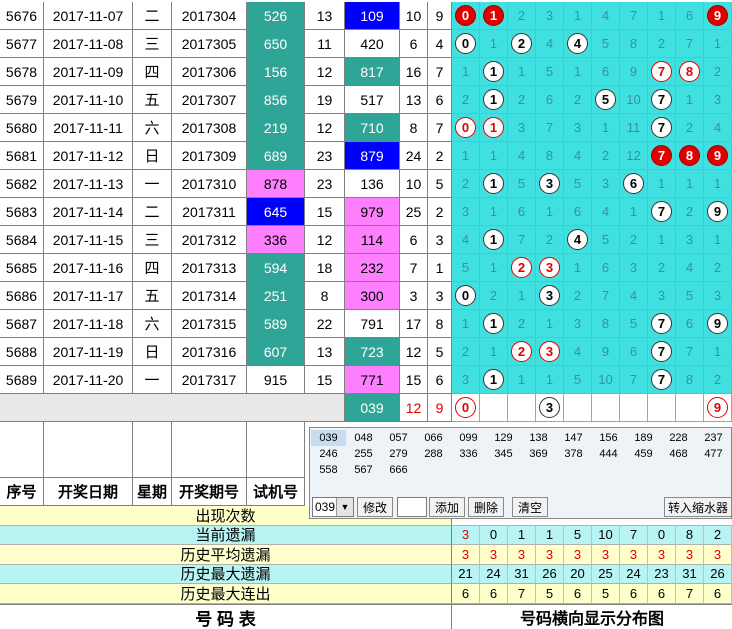  What do you see at coordinates (328, 438) in the screenshot?
I see `panel-number: 039` at bounding box center [328, 438].